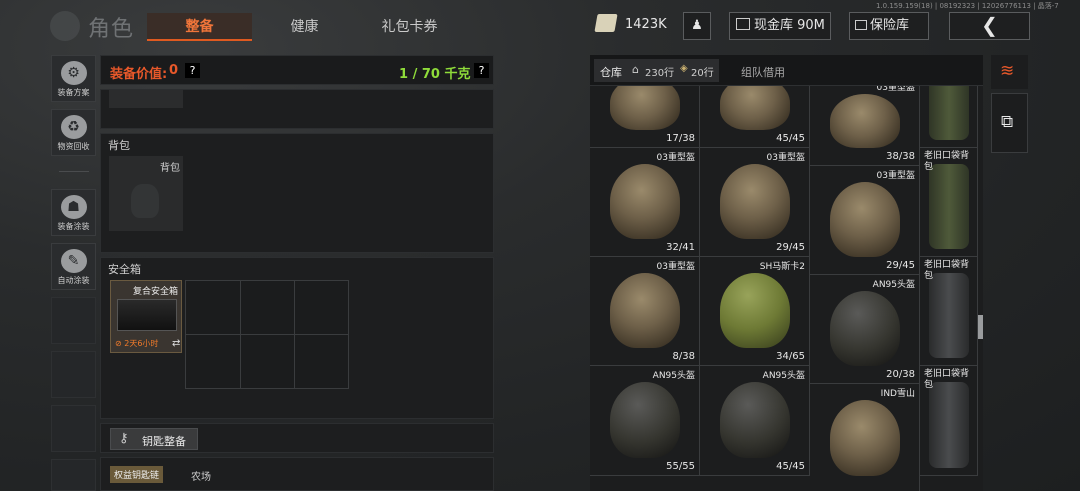 This screenshot has width=1080, height=491. I want to click on item-durability: 17/38, so click(680, 138).